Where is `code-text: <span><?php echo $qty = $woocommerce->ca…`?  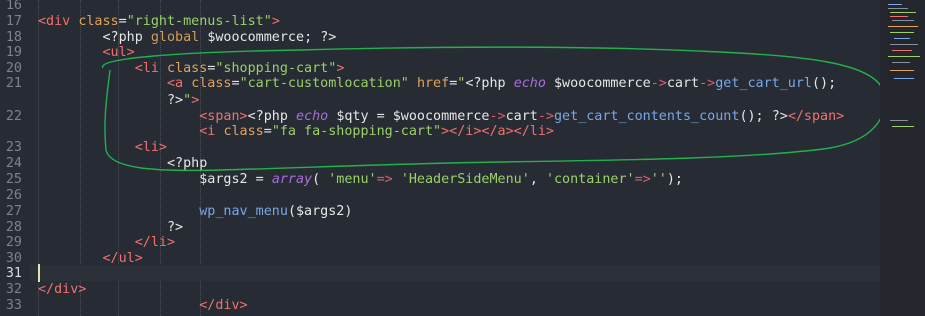 code-text: <span><?php echo $qty = $woocommerce->ca… is located at coordinates (441, 117).